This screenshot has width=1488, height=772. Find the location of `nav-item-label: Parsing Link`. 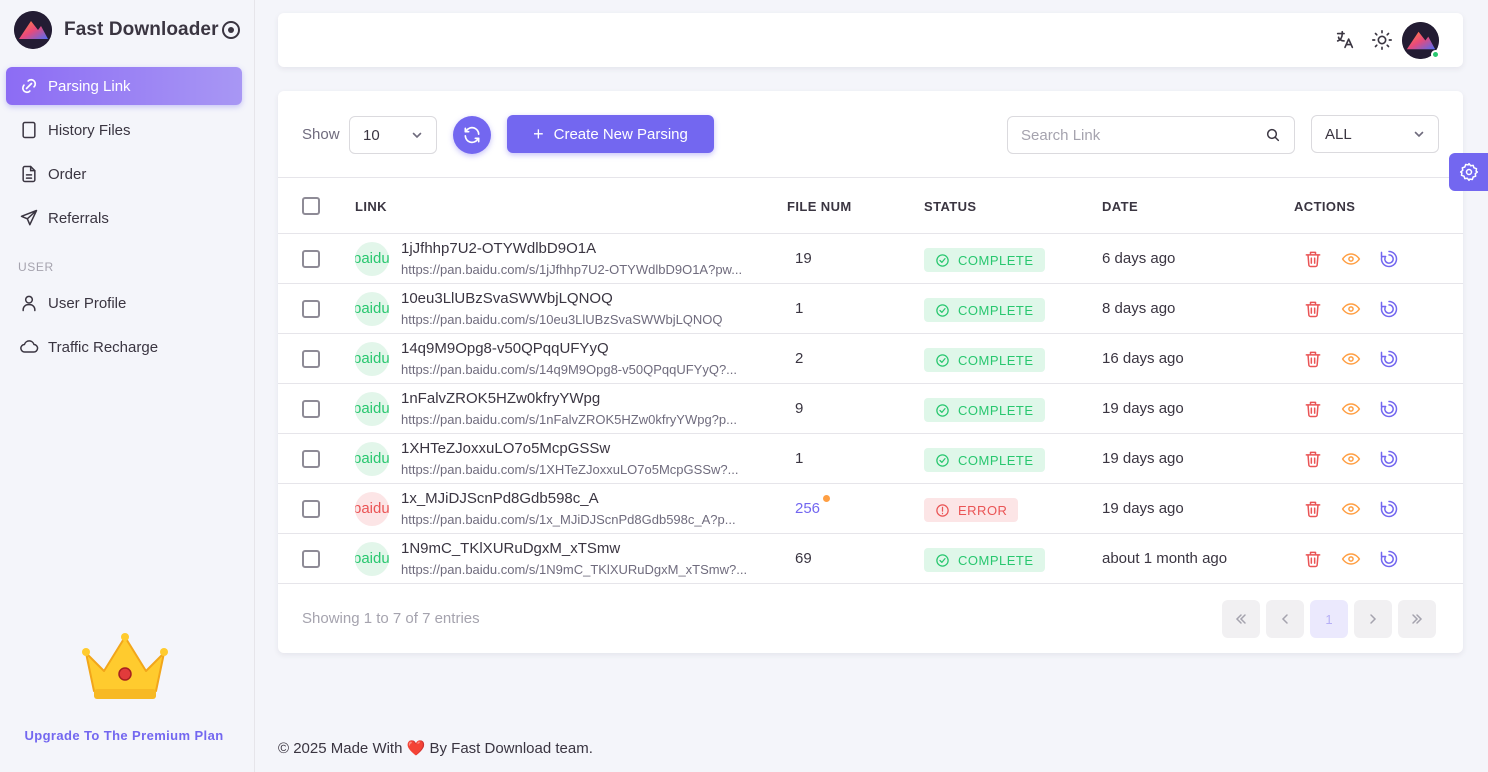

nav-item-label: Parsing Link is located at coordinates (89, 86).